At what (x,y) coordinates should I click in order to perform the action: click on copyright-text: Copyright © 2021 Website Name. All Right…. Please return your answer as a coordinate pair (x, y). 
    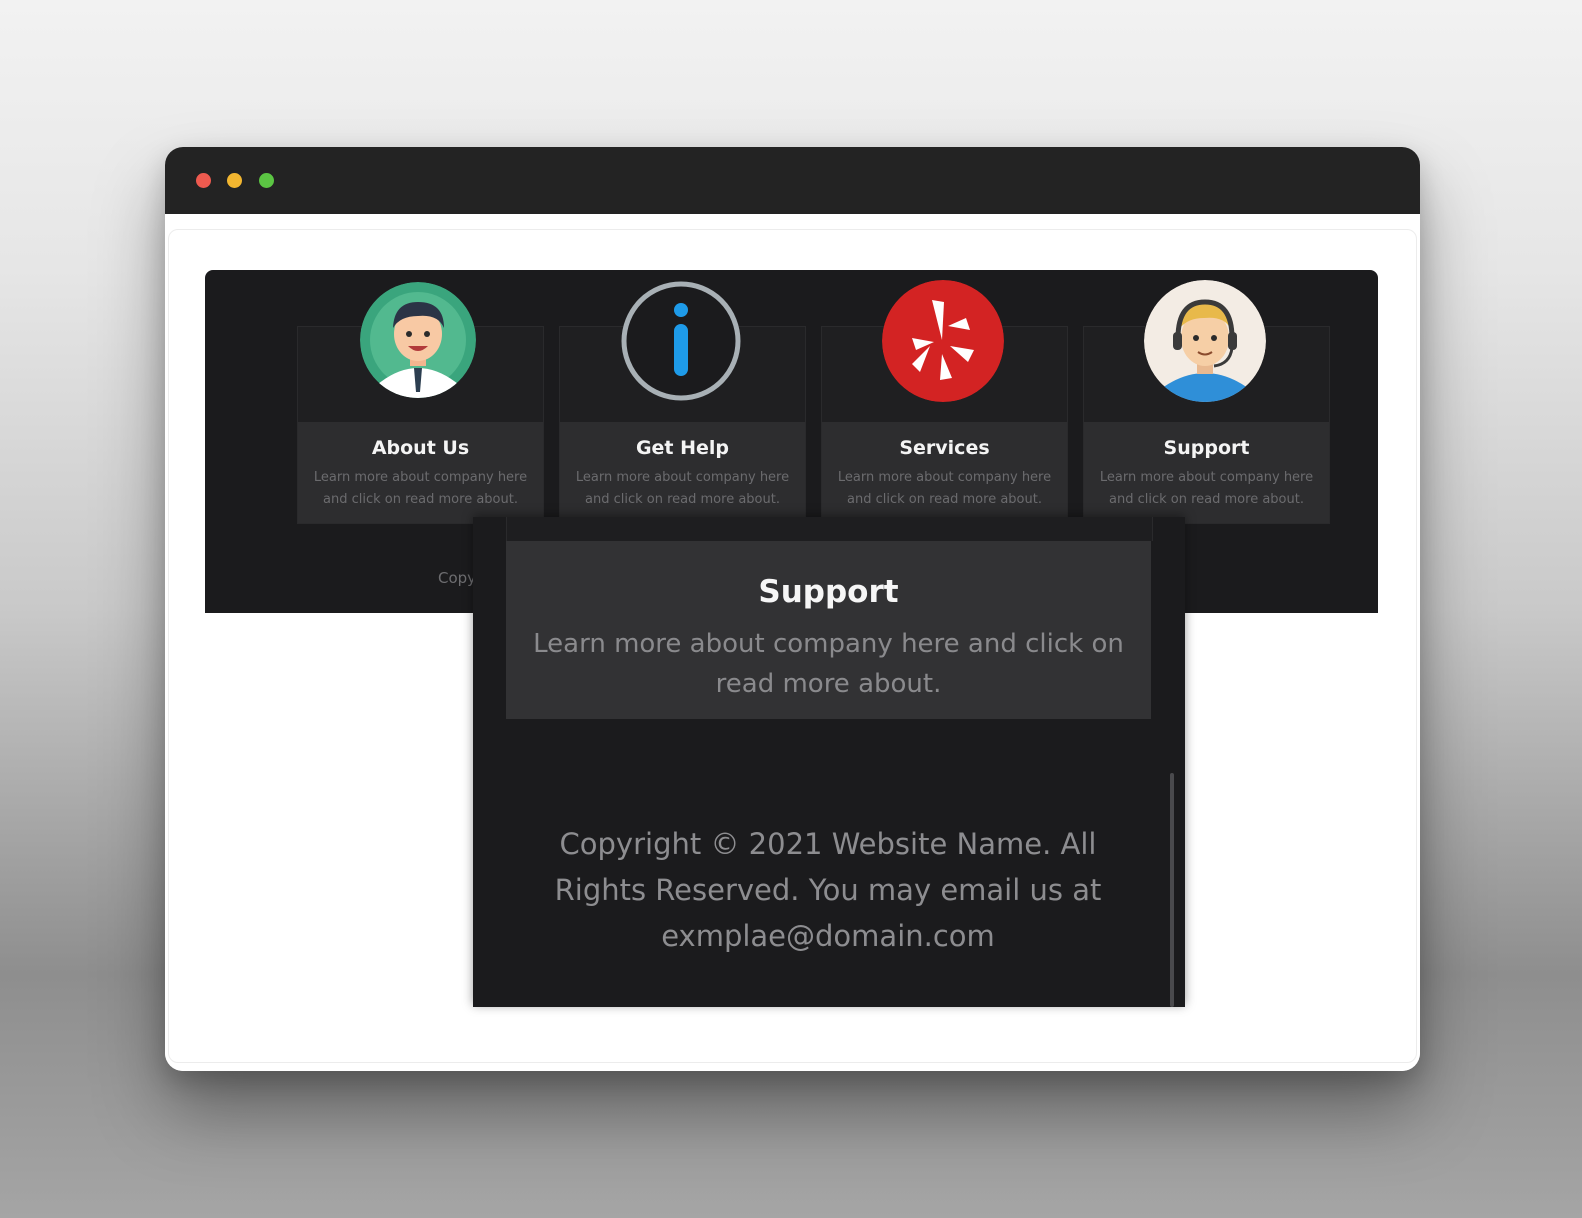
    Looking at the image, I should click on (828, 890).